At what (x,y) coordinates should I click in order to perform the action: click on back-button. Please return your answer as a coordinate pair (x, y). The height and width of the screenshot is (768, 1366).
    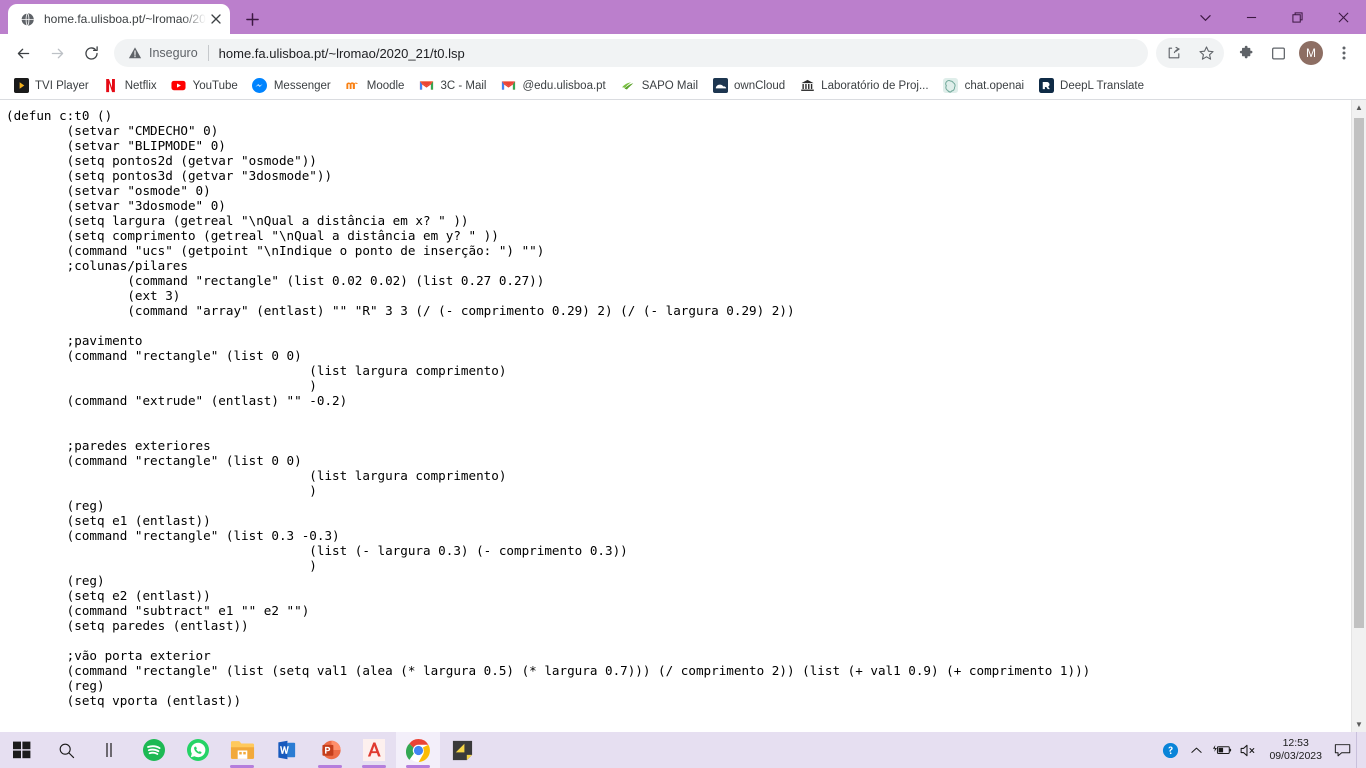
    Looking at the image, I should click on (23, 53).